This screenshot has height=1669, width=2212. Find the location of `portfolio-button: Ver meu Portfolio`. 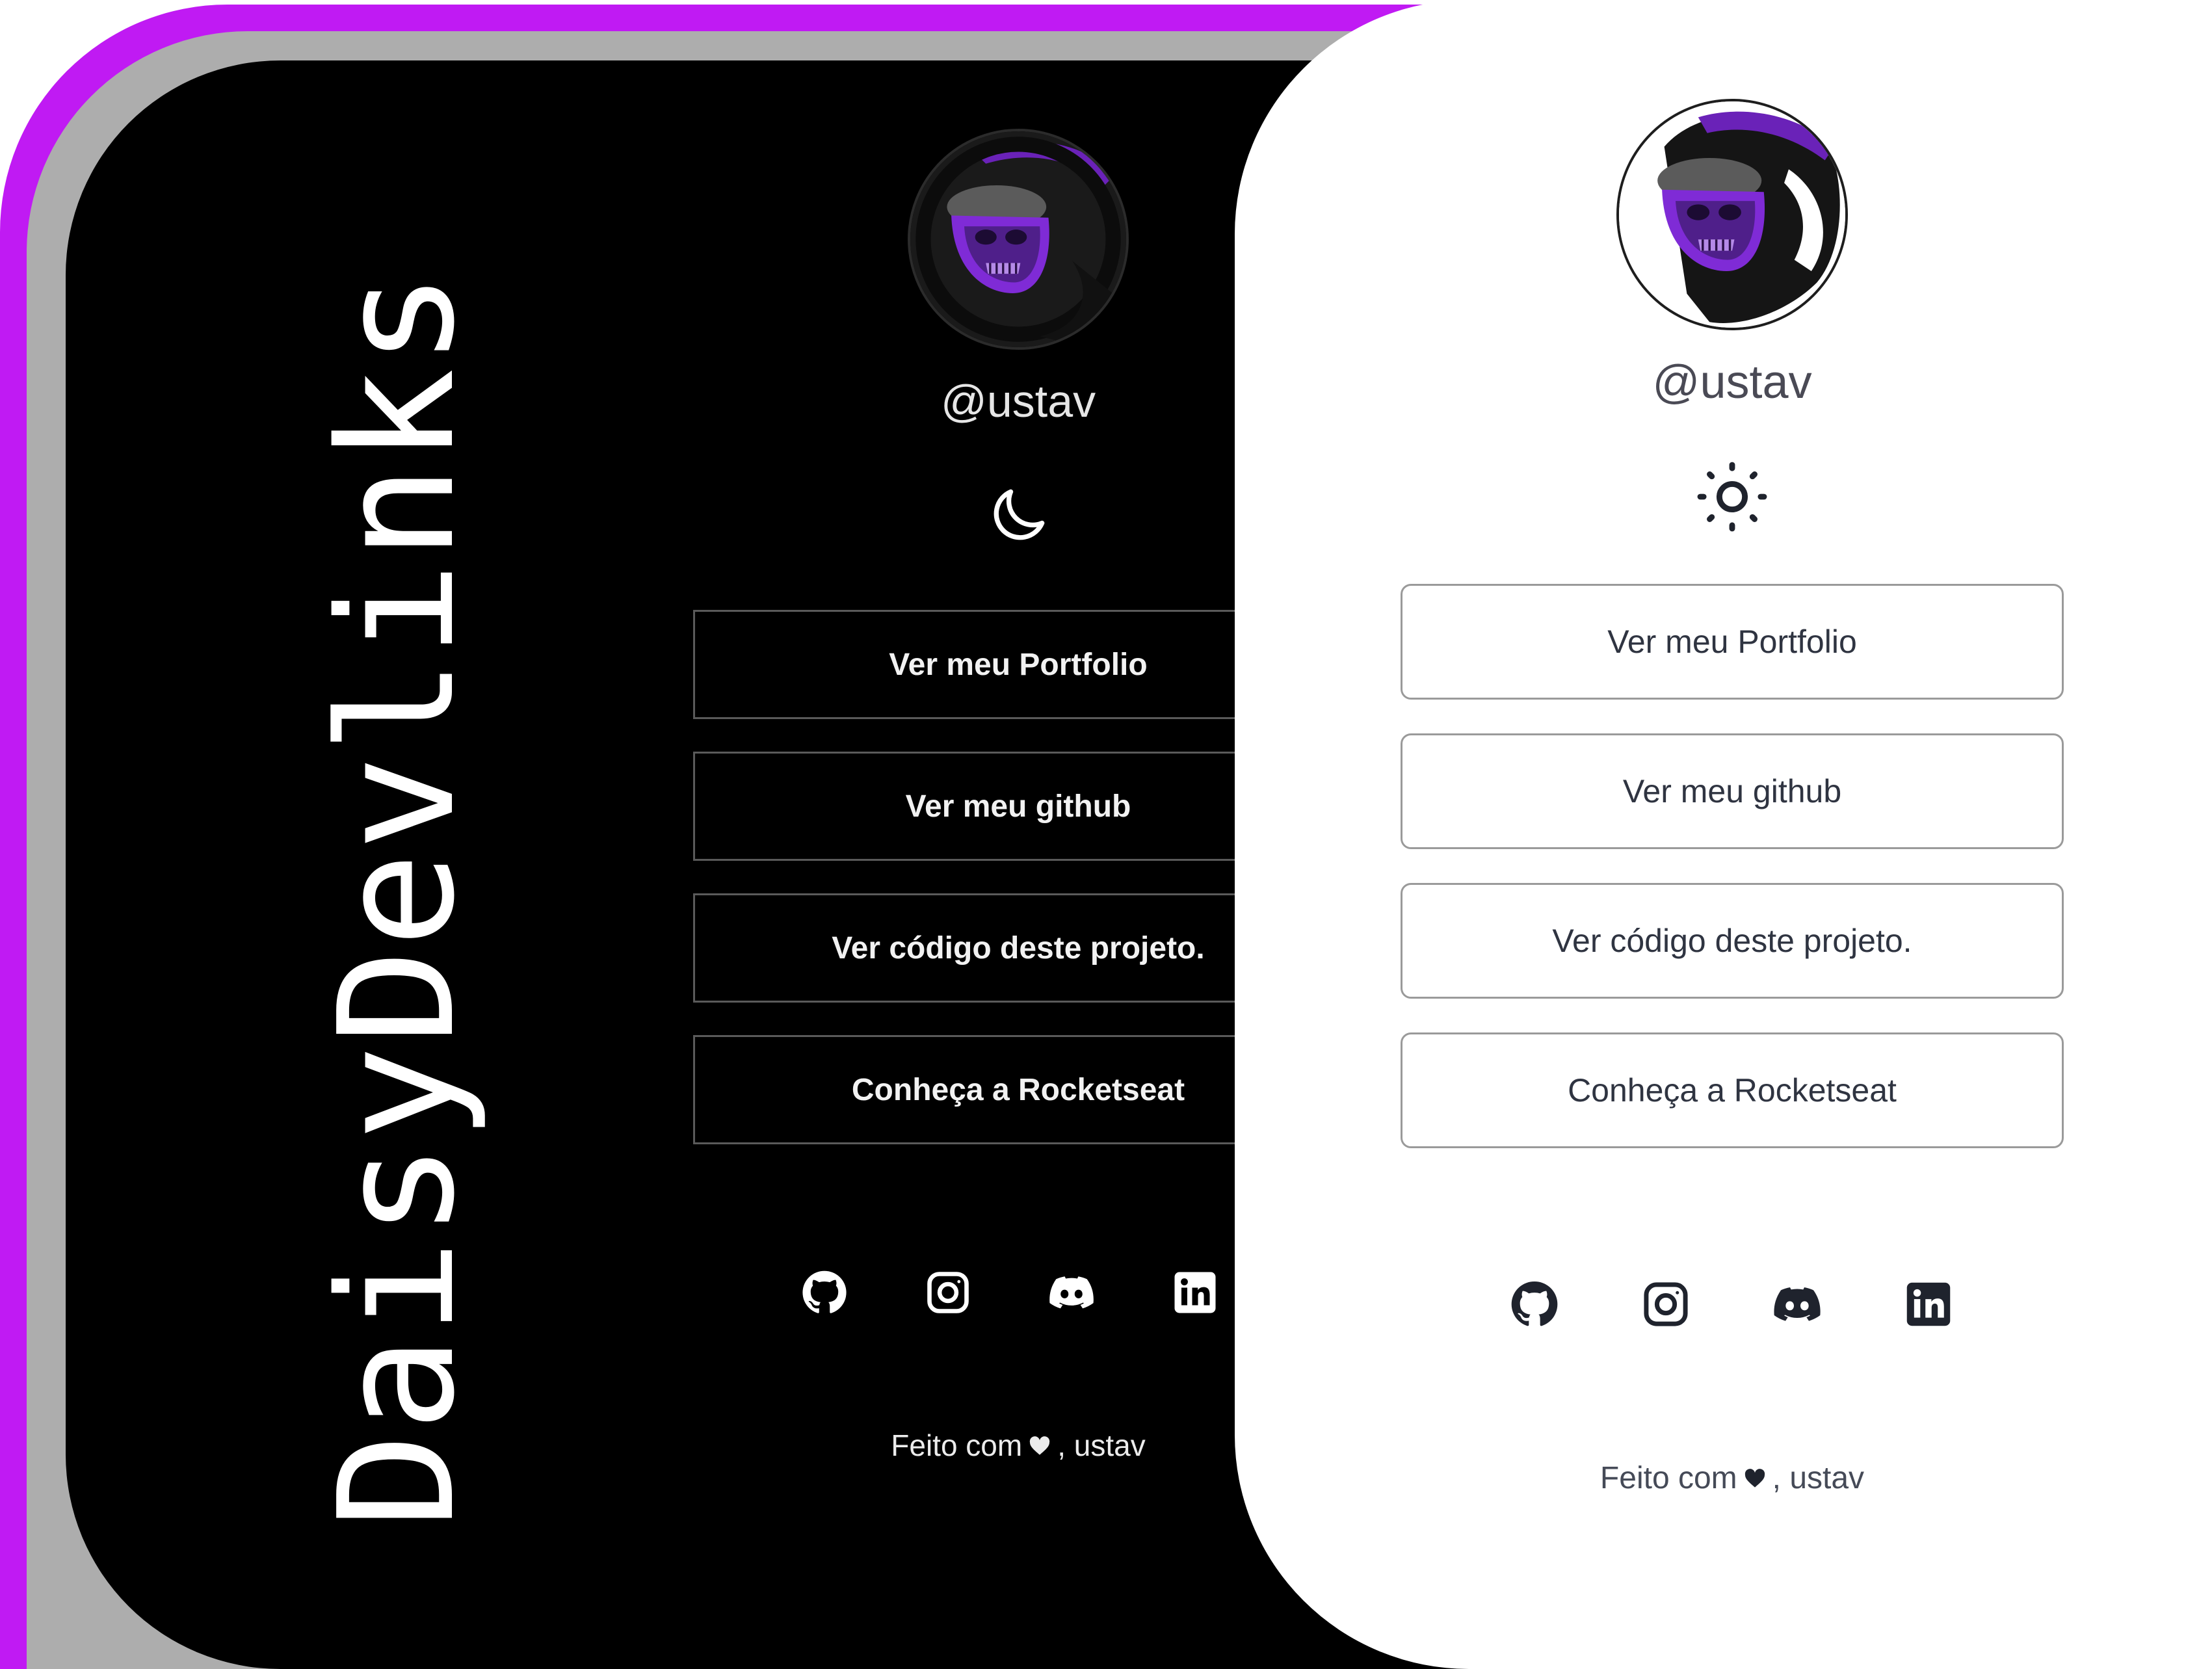

portfolio-button: Ver meu Portfolio is located at coordinates (1732, 642).